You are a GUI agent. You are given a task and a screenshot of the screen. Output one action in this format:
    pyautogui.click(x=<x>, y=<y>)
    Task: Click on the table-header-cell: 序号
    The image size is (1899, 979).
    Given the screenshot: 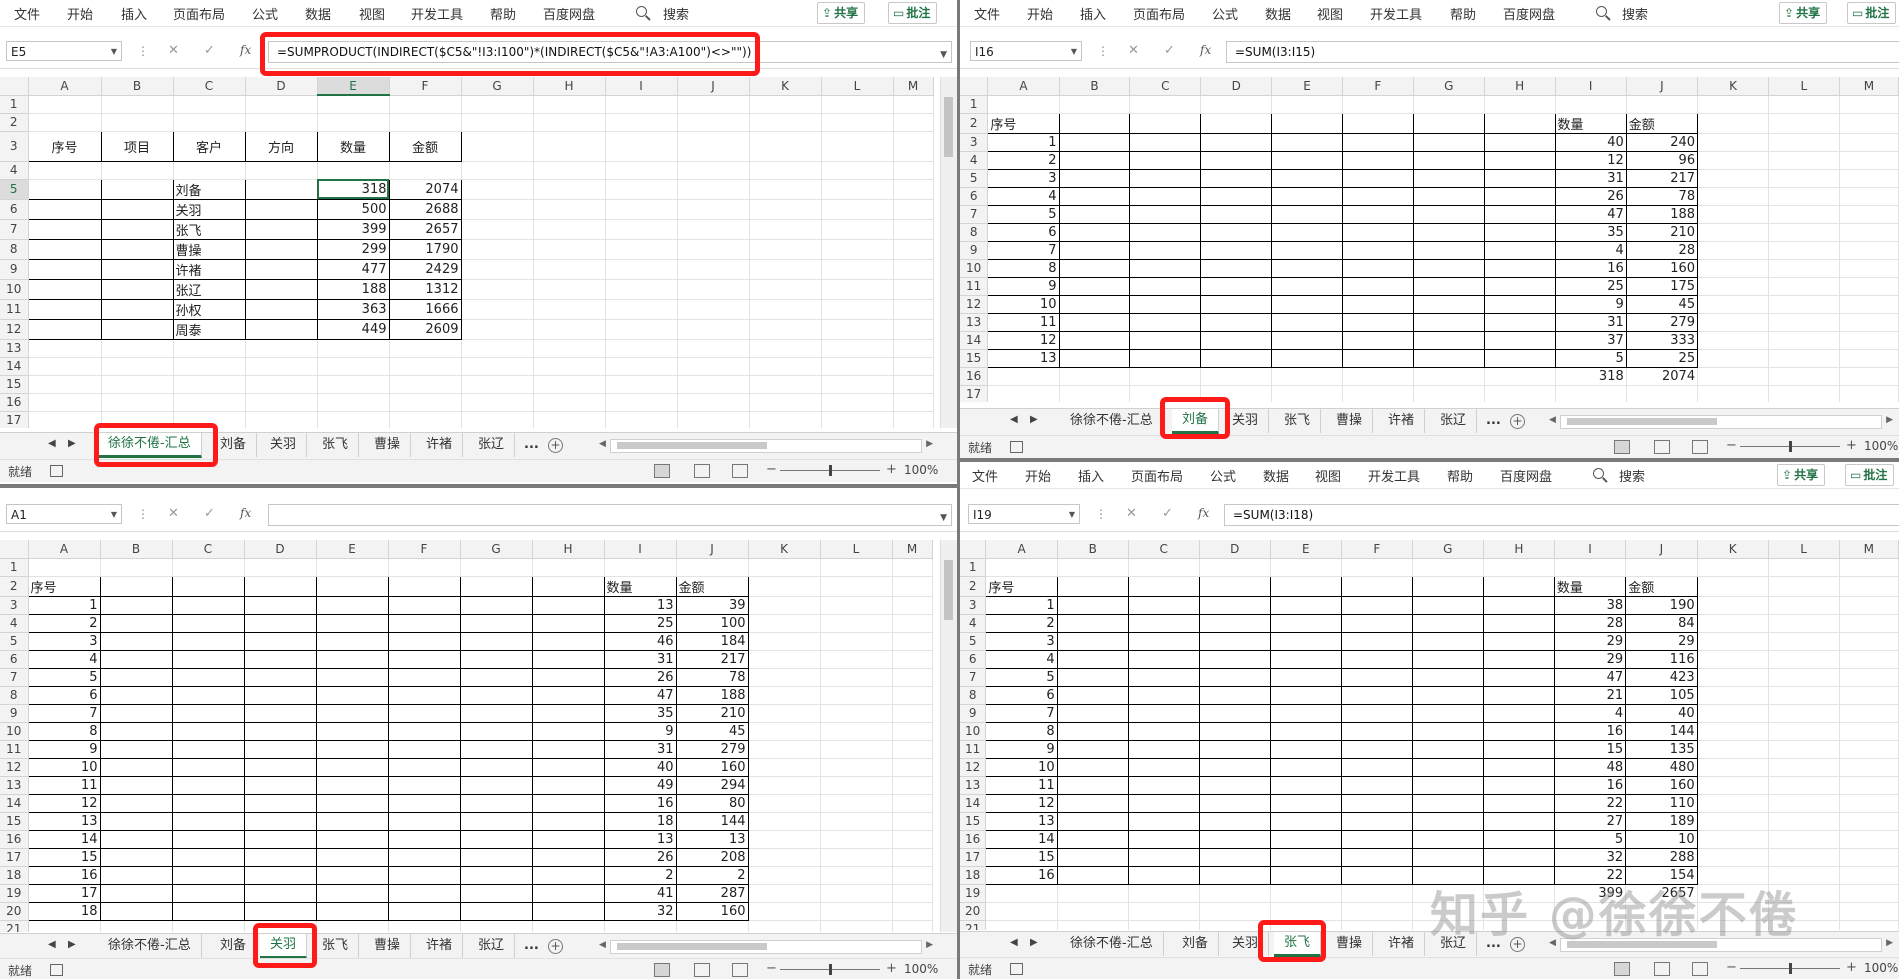 What is the action you would take?
    pyautogui.click(x=1021, y=586)
    